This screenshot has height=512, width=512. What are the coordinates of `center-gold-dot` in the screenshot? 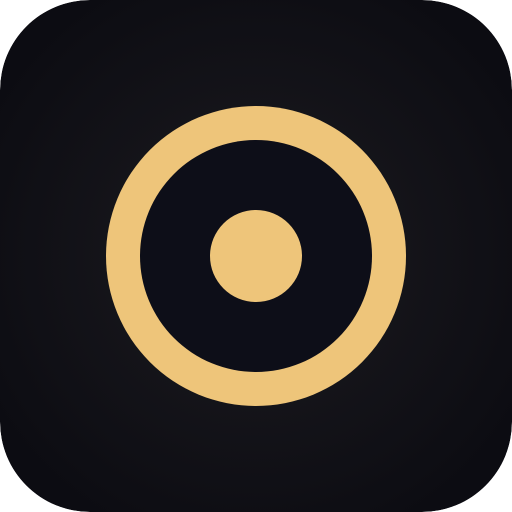 It's located at (256, 256).